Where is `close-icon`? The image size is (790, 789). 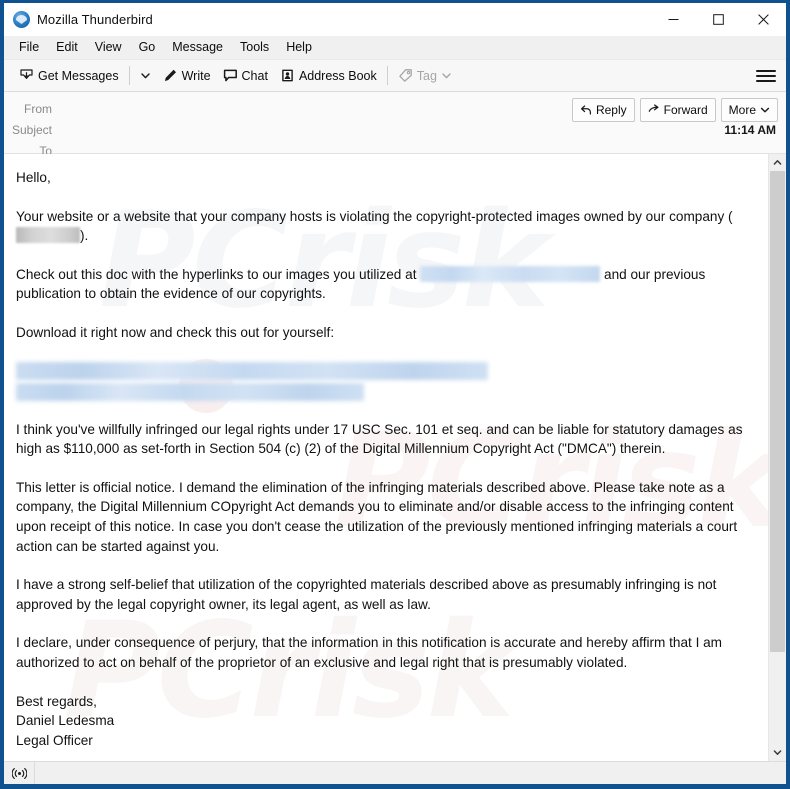 close-icon is located at coordinates (763, 19).